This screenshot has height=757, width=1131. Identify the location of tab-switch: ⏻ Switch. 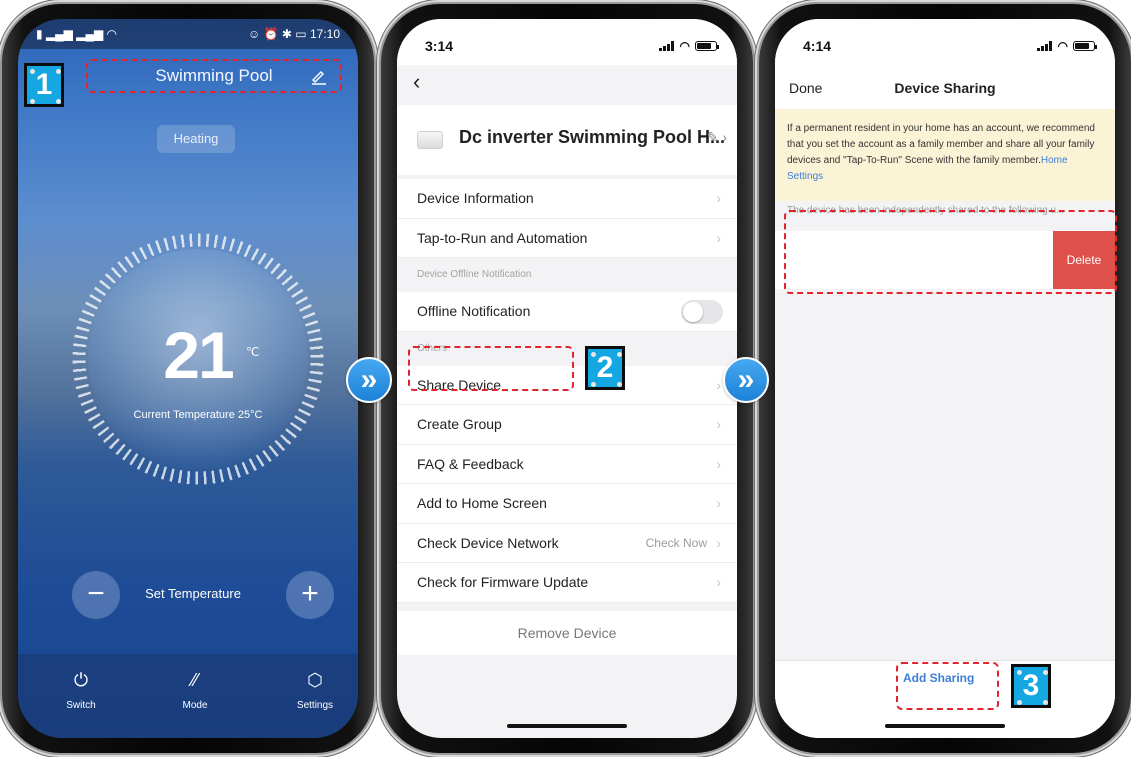
(81, 689).